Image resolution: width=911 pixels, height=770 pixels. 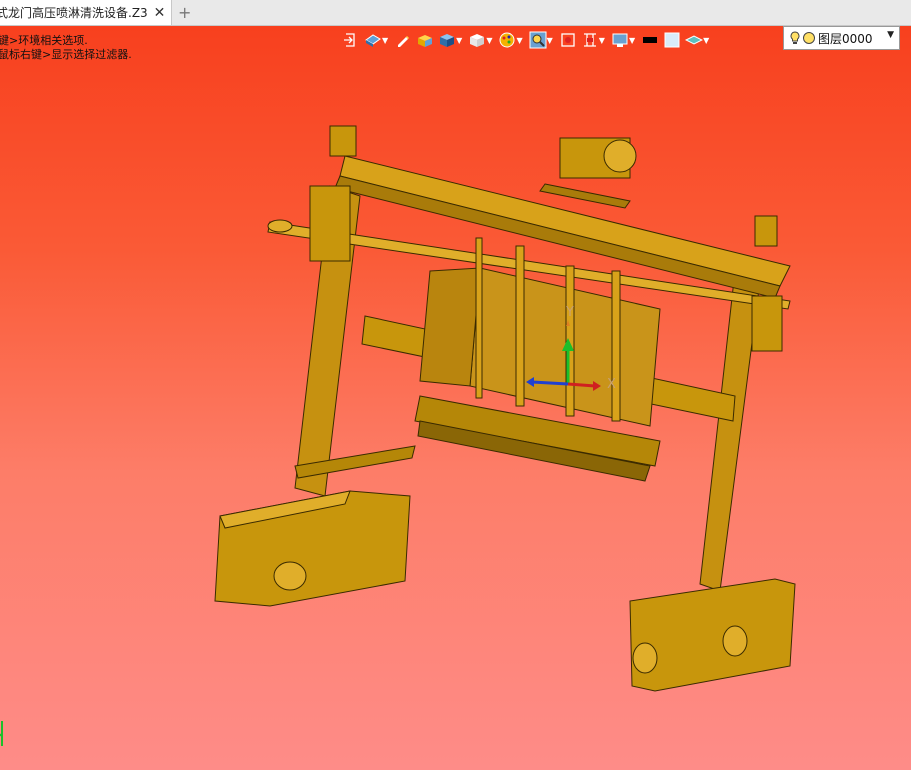 I want to click on document-tab: 式龙门高压喷淋清洗设备.Z3 ✕, so click(x=86, y=12).